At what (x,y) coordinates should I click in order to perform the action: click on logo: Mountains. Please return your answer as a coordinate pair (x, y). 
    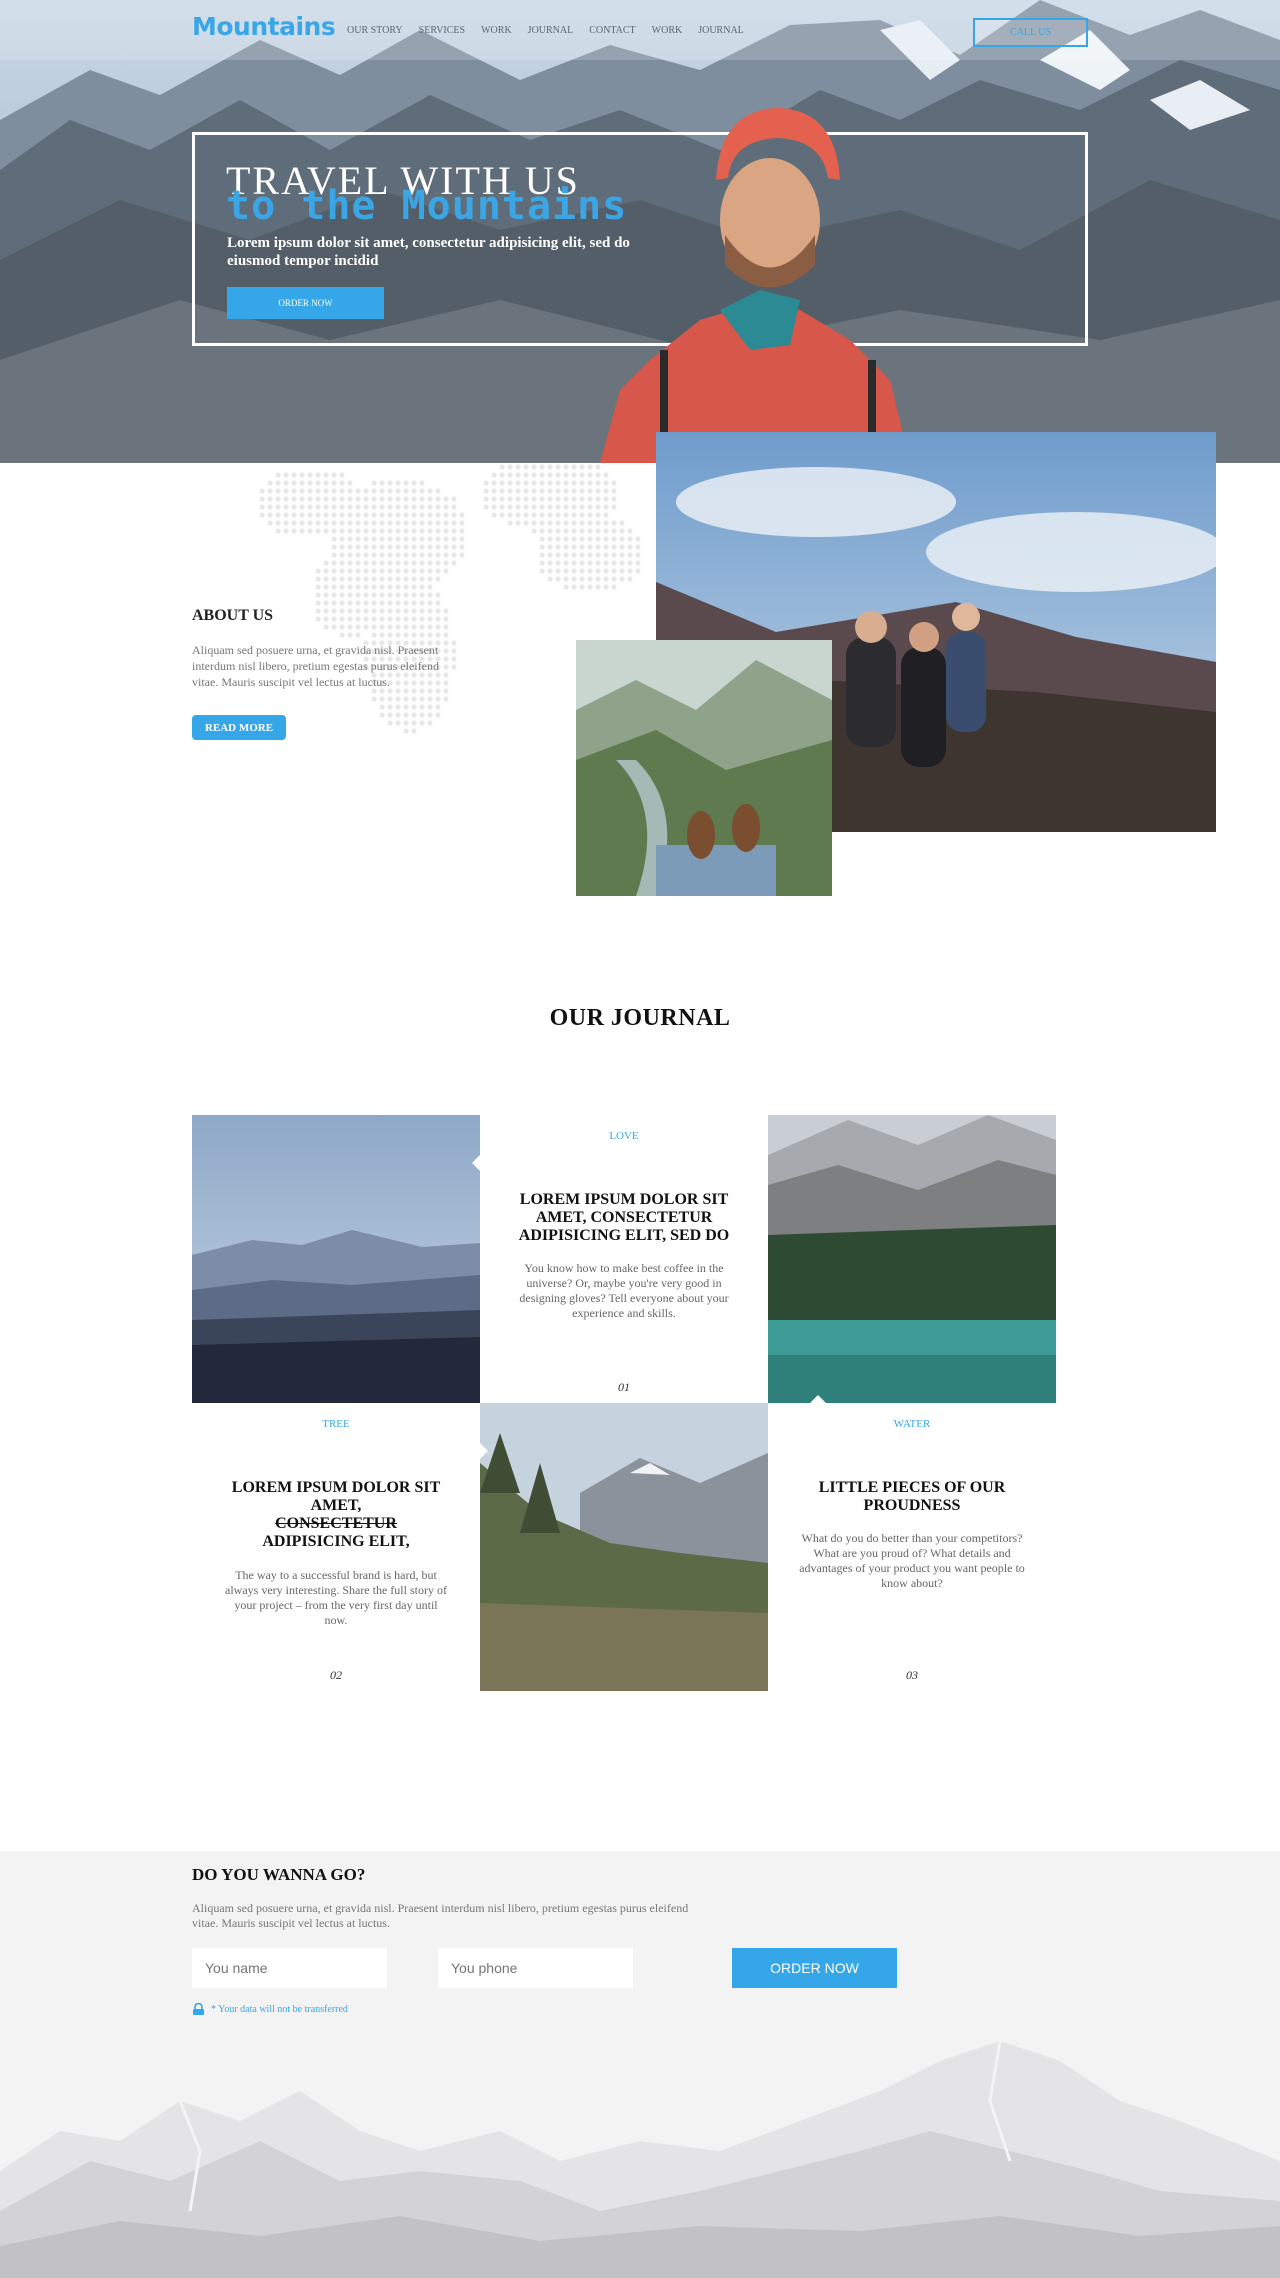
    Looking at the image, I should click on (264, 26).